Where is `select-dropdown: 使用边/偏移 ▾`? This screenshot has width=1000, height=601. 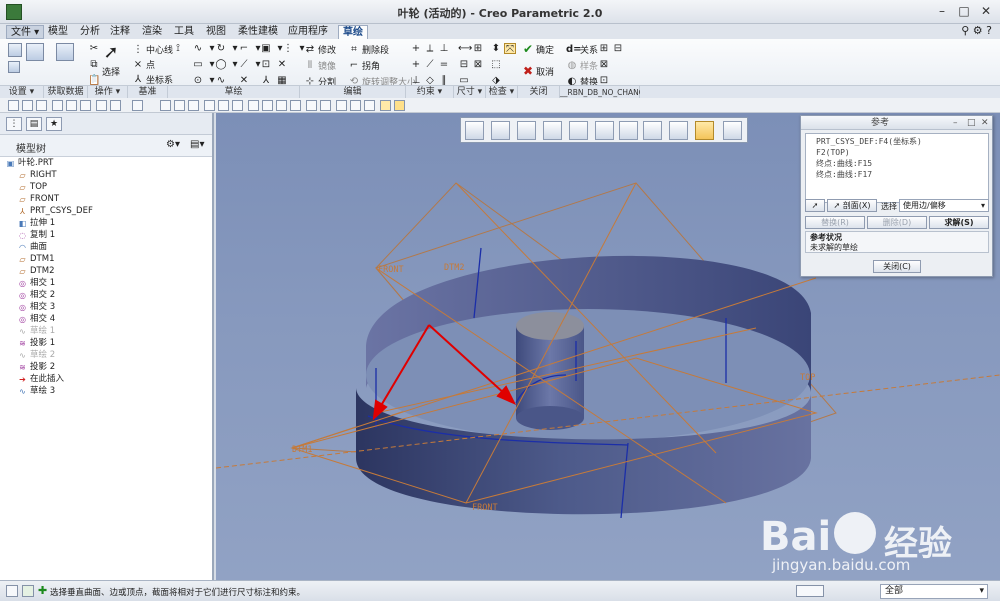
select-dropdown: 使用边/偏移 ▾ is located at coordinates (944, 205).